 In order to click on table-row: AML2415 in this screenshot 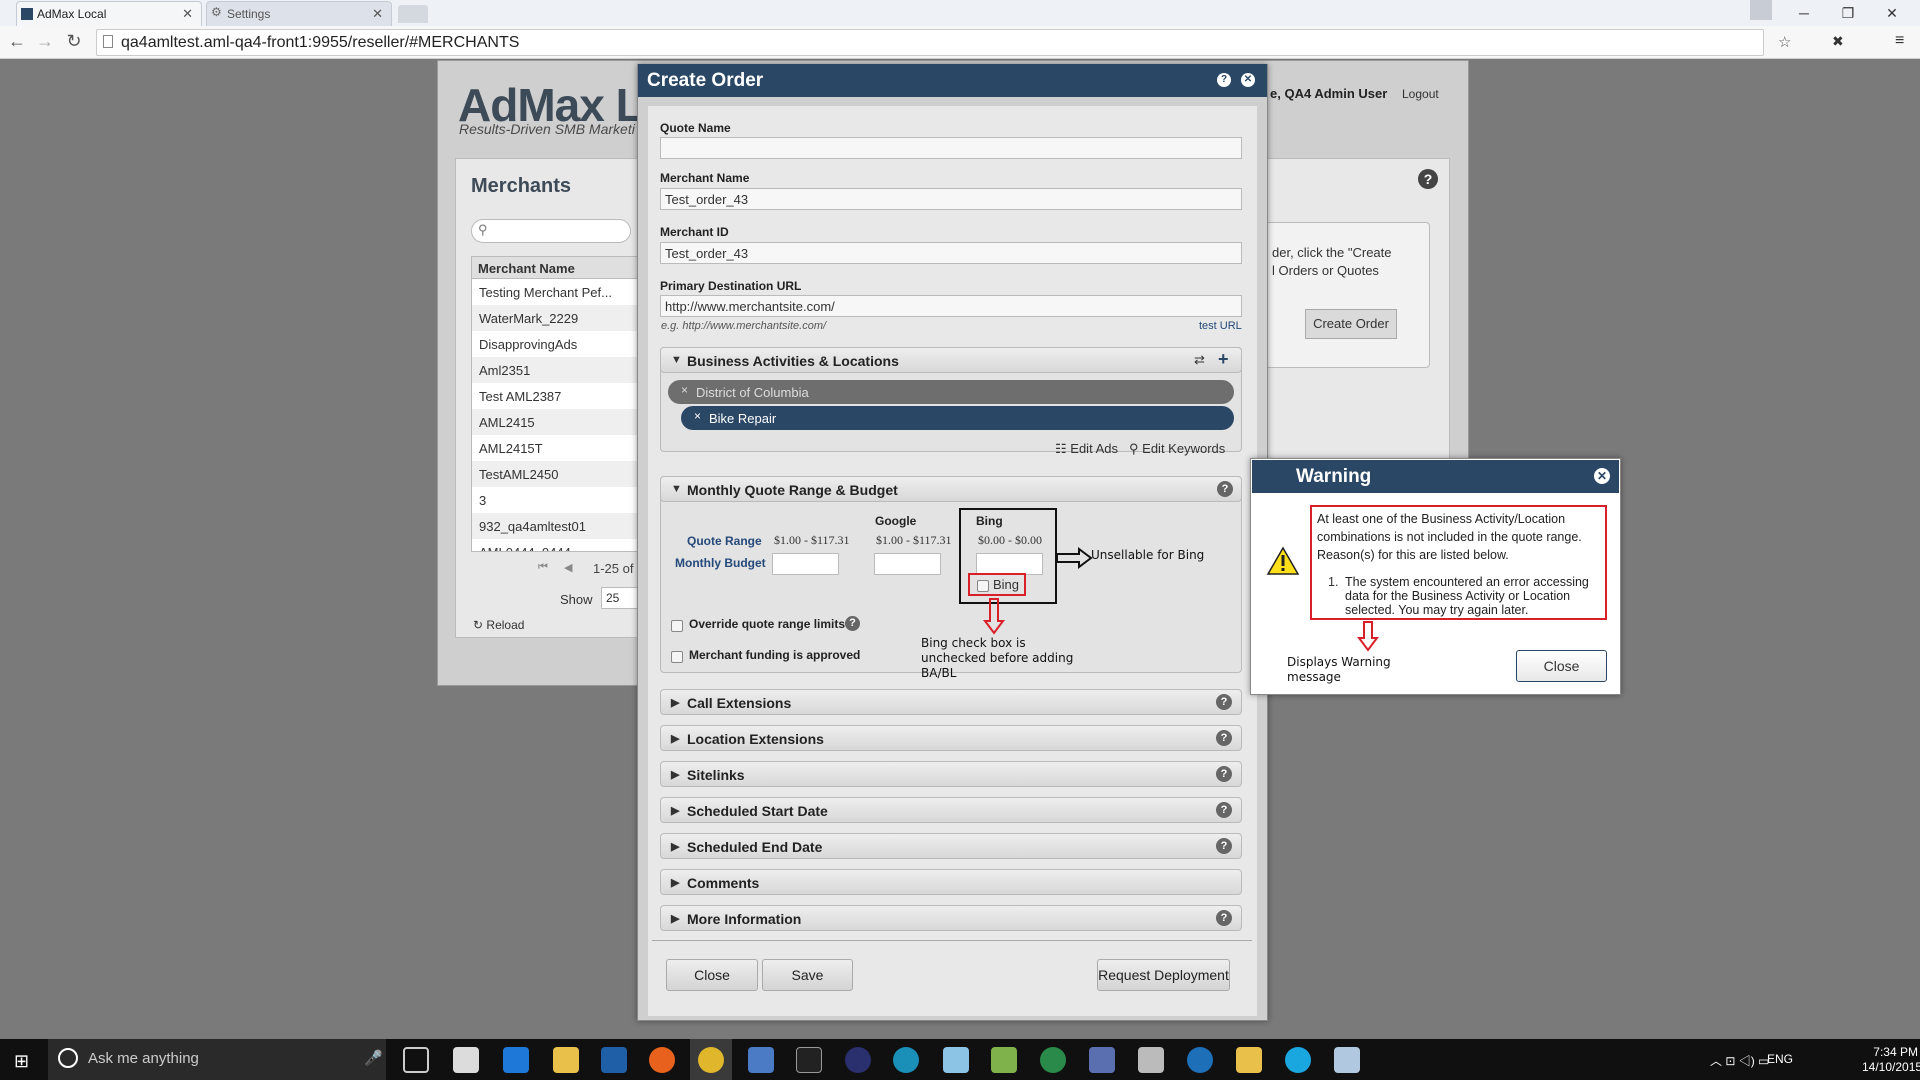, I will do `click(555, 422)`.